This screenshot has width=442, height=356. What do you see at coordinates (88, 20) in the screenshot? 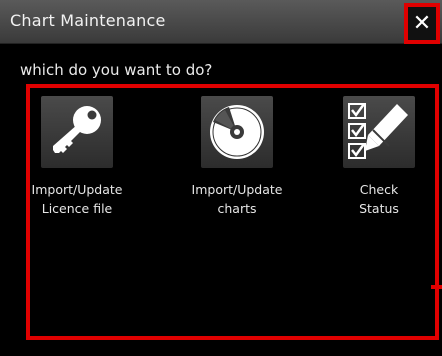
I see `window-title: Chart Maintenance` at bounding box center [88, 20].